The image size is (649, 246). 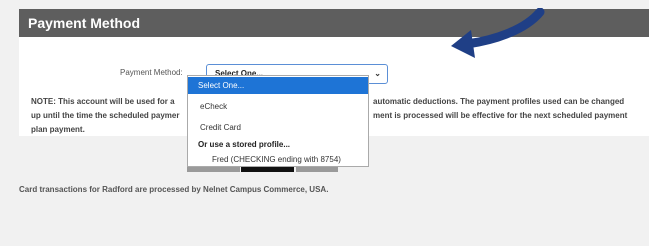 What do you see at coordinates (278, 160) in the screenshot?
I see `option-stored-profile-fred: Fred (CHECKING ending with 8754)` at bounding box center [278, 160].